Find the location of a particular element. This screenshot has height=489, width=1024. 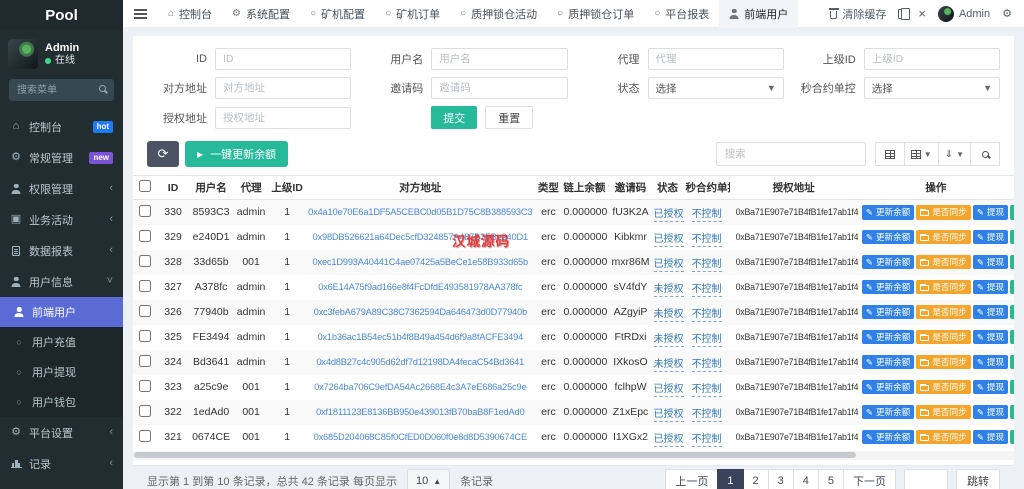

id-input is located at coordinates (283, 59).